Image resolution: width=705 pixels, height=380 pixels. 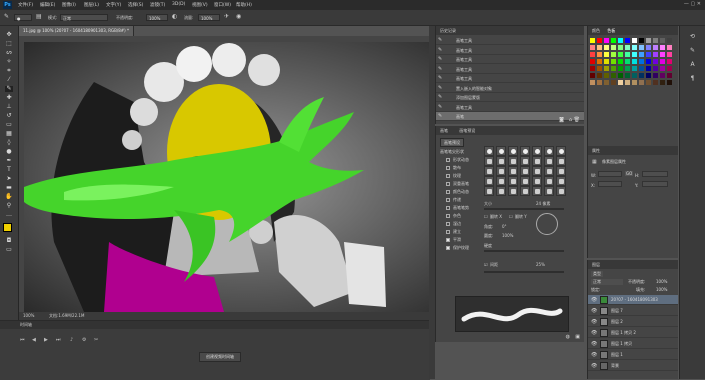 What do you see at coordinates (617, 355) in the screenshot?
I see `layer-name: 图层 1` at bounding box center [617, 355].